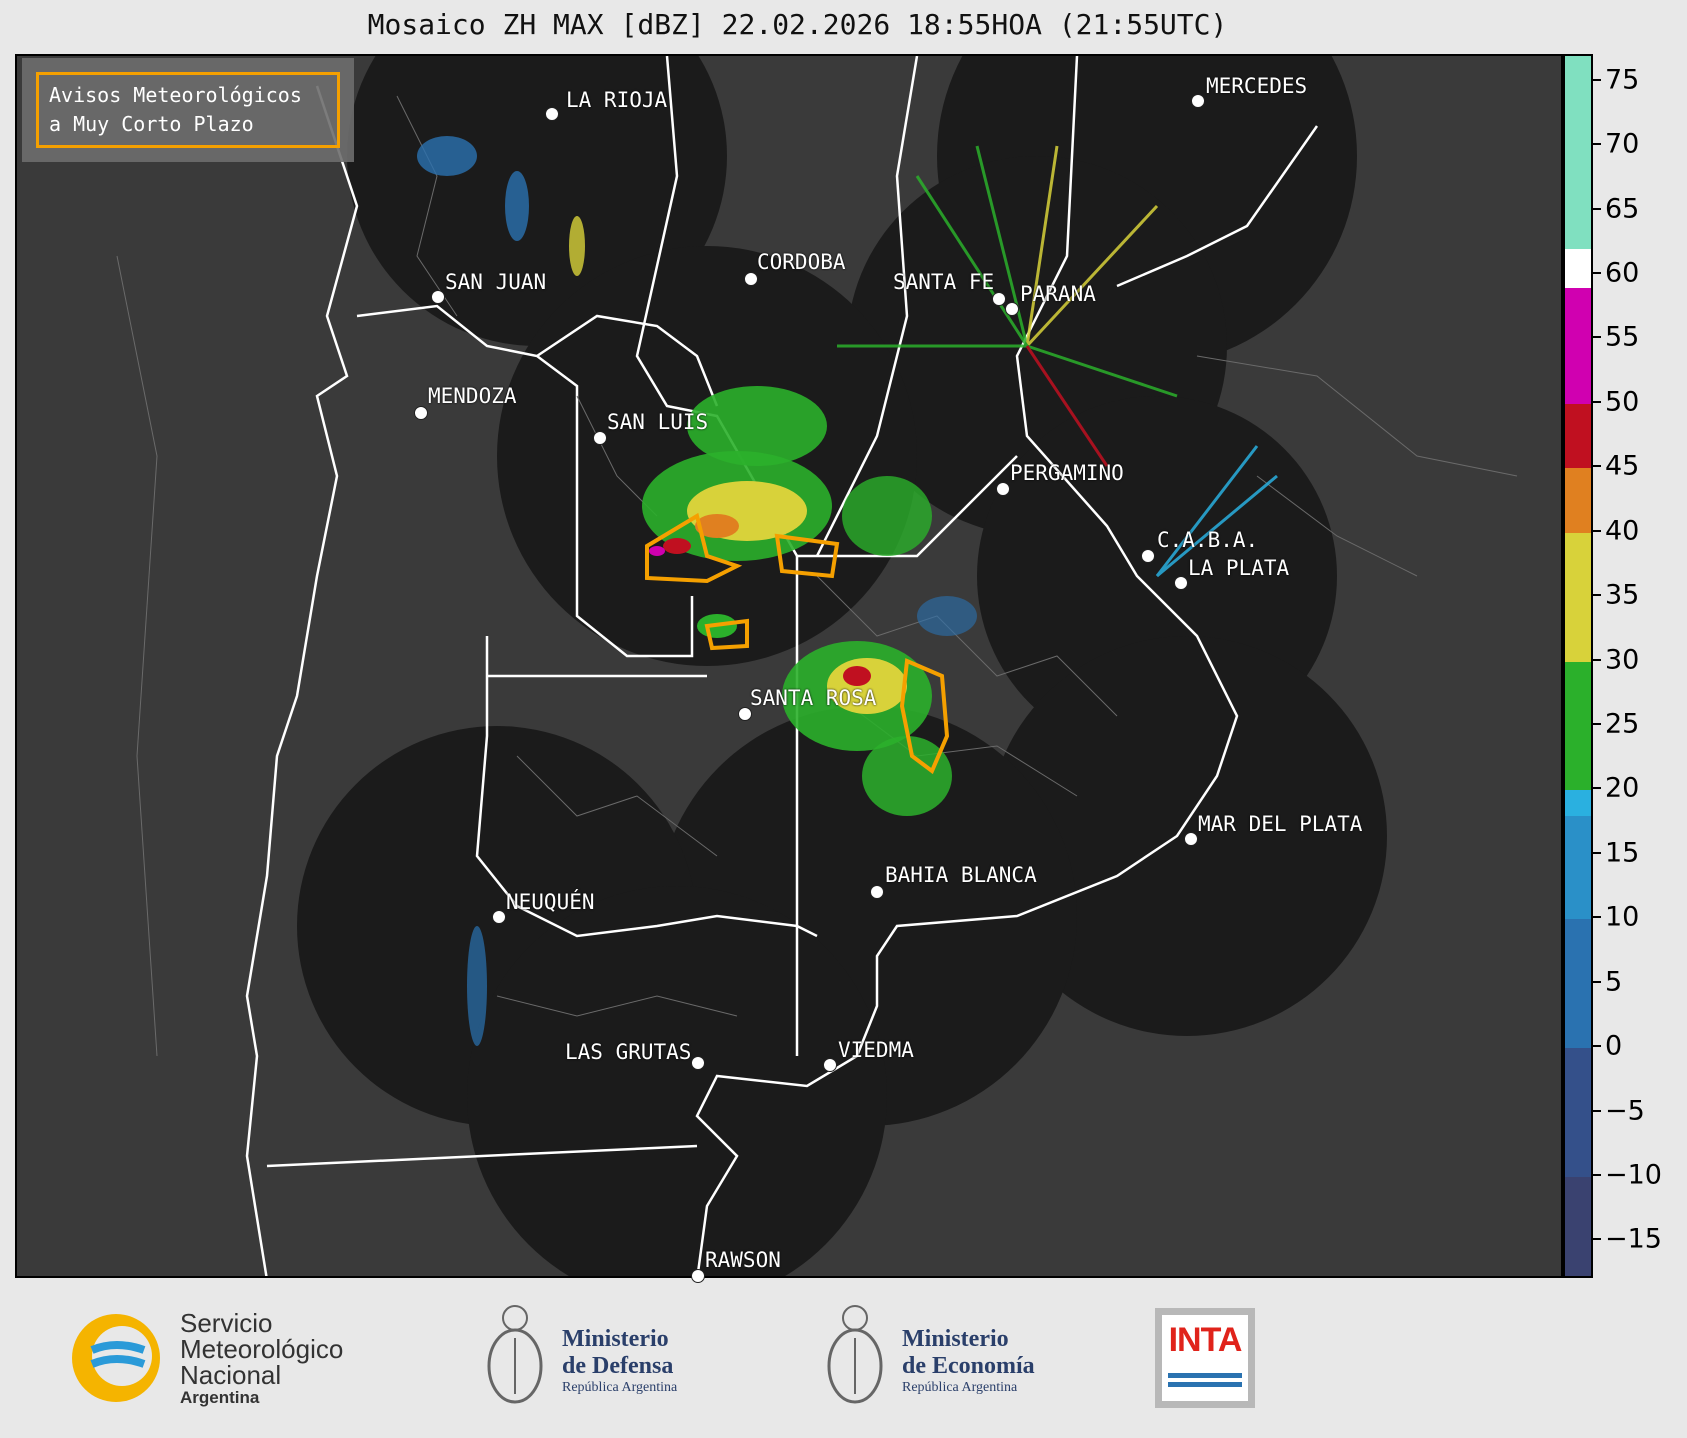 The height and width of the screenshot is (1438, 1687). What do you see at coordinates (1622, 660) in the screenshot?
I see `colorbar-tick-label: 30` at bounding box center [1622, 660].